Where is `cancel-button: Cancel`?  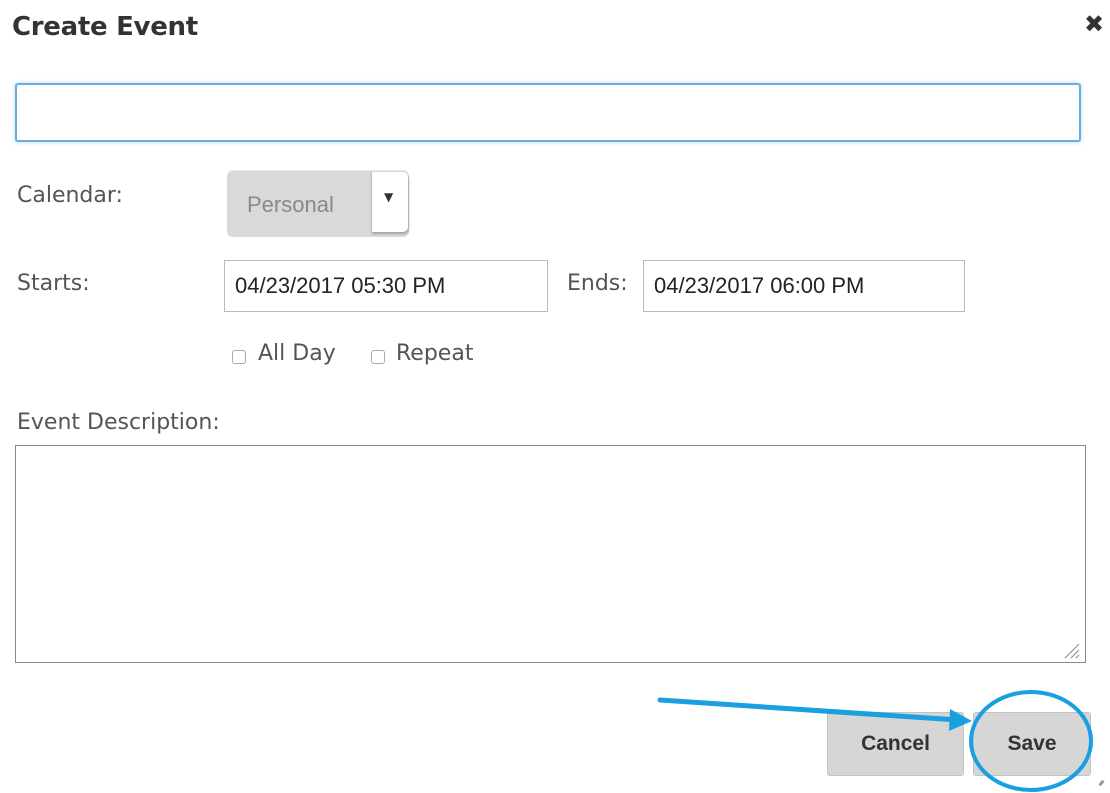 cancel-button: Cancel is located at coordinates (895, 744).